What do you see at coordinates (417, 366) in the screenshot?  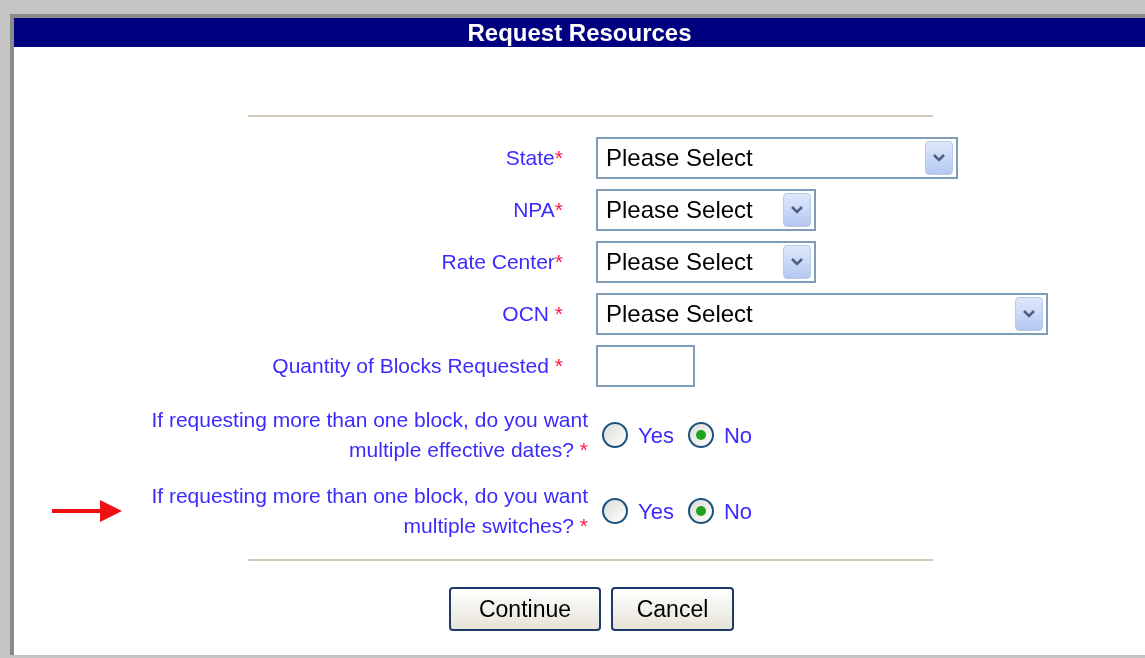 I see `field-label: Quantity of Blocks Requested *` at bounding box center [417, 366].